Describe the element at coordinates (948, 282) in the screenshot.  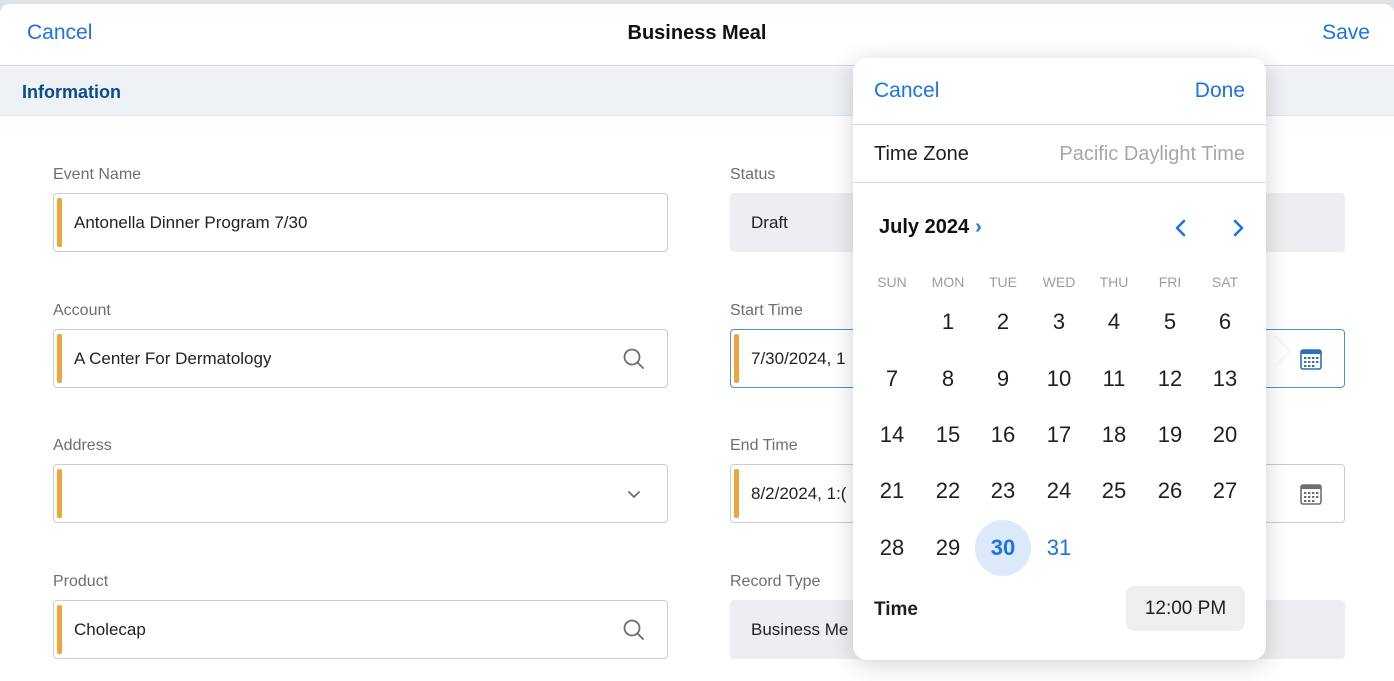
I see `weekday-label: MON` at that location.